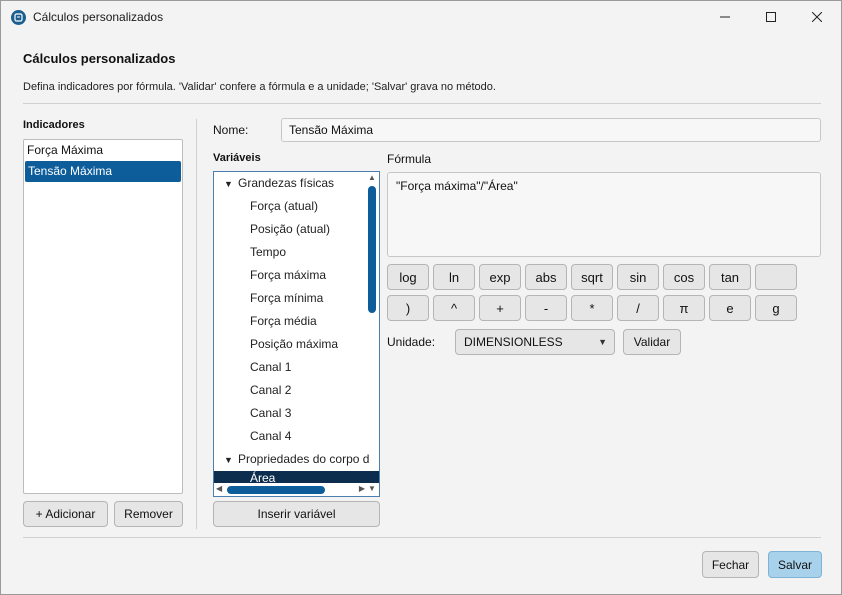 The image size is (842, 595). What do you see at coordinates (592, 277) in the screenshot?
I see `operator-button-sqrt: sqrt` at bounding box center [592, 277].